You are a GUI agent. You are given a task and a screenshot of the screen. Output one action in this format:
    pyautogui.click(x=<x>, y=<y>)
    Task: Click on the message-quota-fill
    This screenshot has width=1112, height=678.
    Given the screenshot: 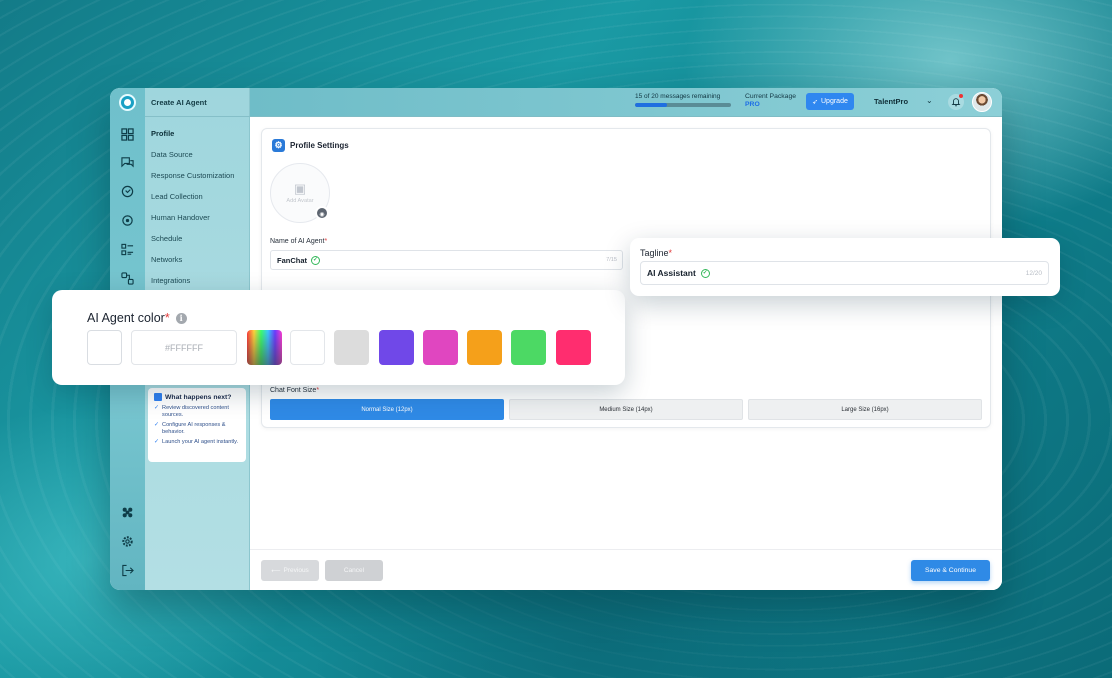 What is the action you would take?
    pyautogui.click(x=651, y=105)
    